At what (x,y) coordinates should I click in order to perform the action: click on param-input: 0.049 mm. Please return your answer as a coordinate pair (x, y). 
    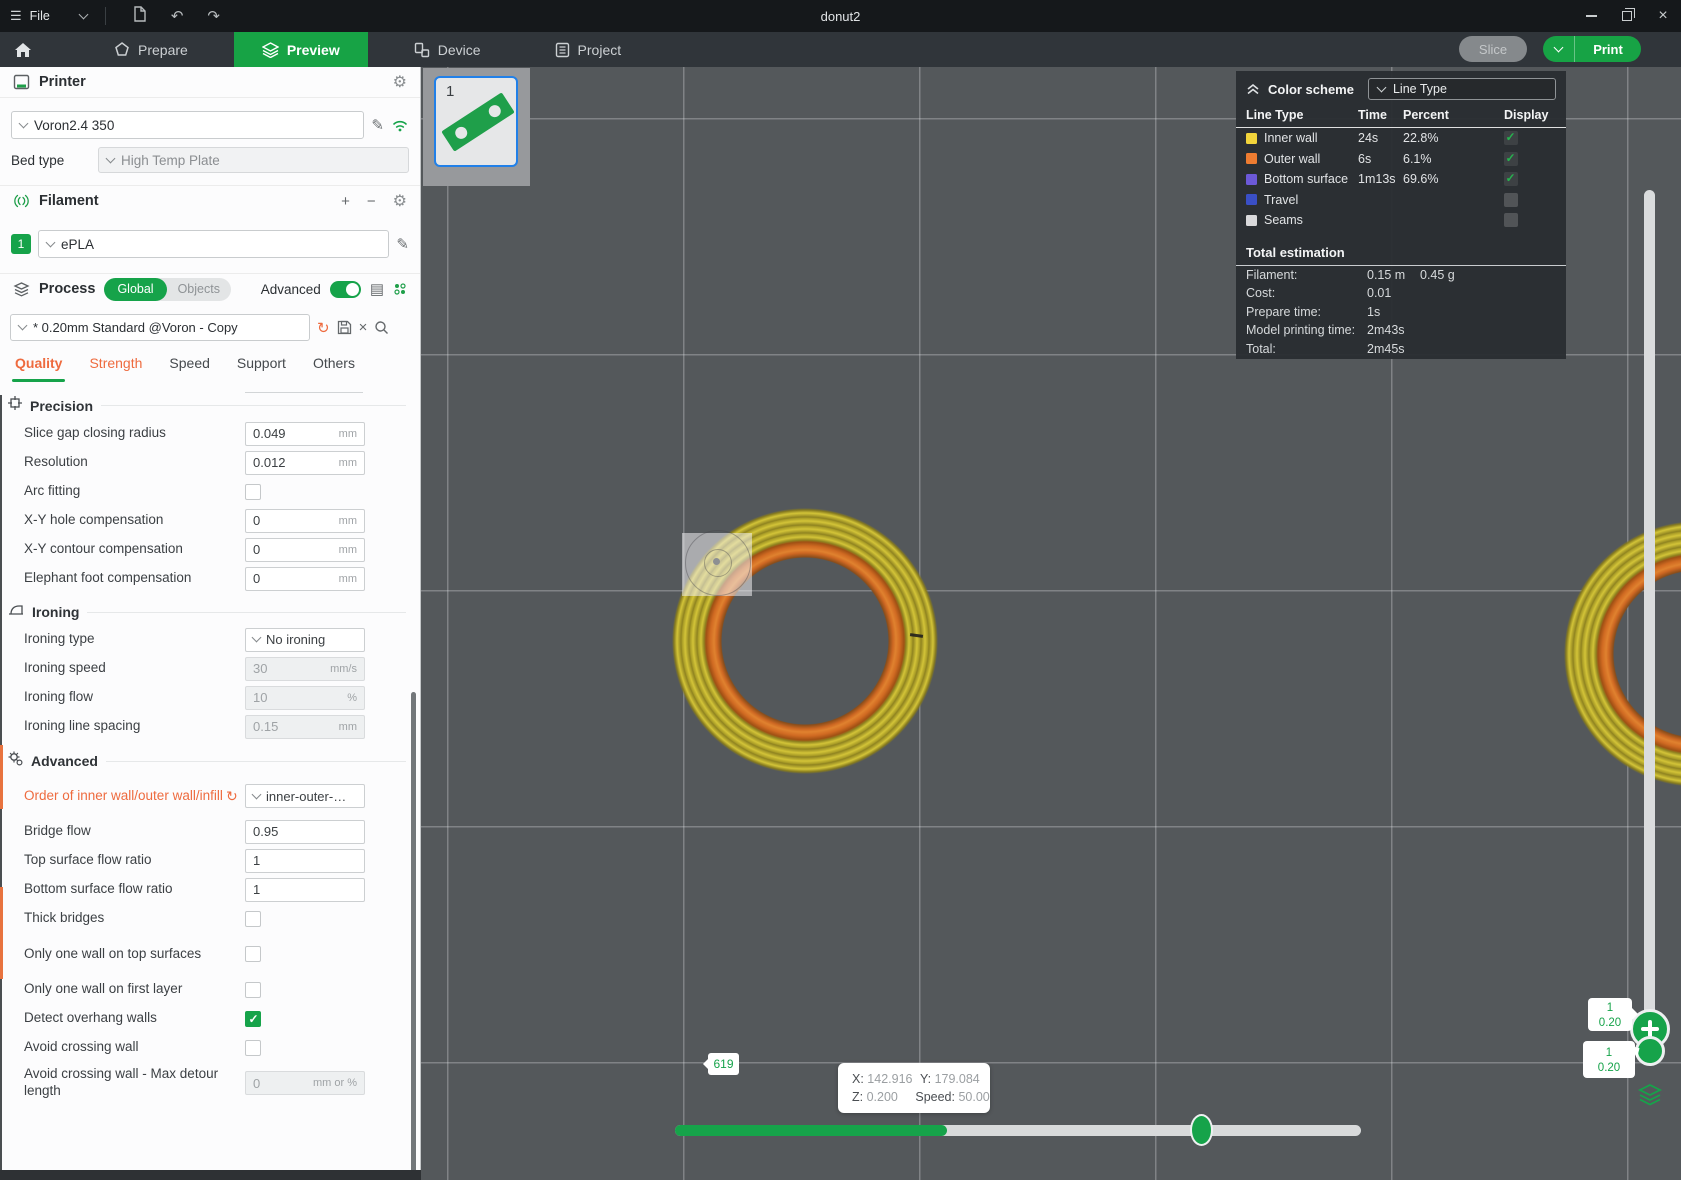
    Looking at the image, I should click on (305, 433).